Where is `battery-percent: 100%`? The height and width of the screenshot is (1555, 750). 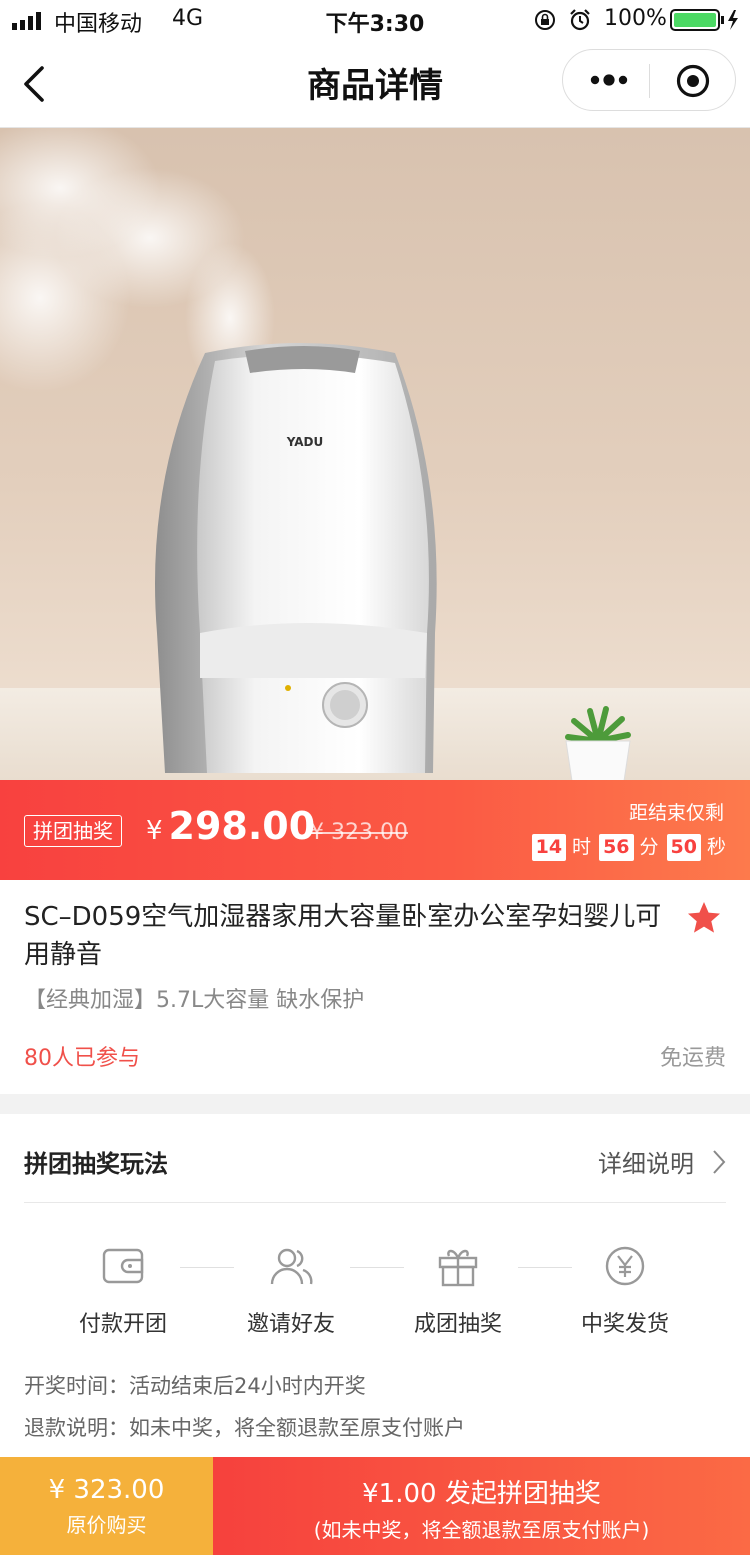
battery-percent: 100% is located at coordinates (635, 18).